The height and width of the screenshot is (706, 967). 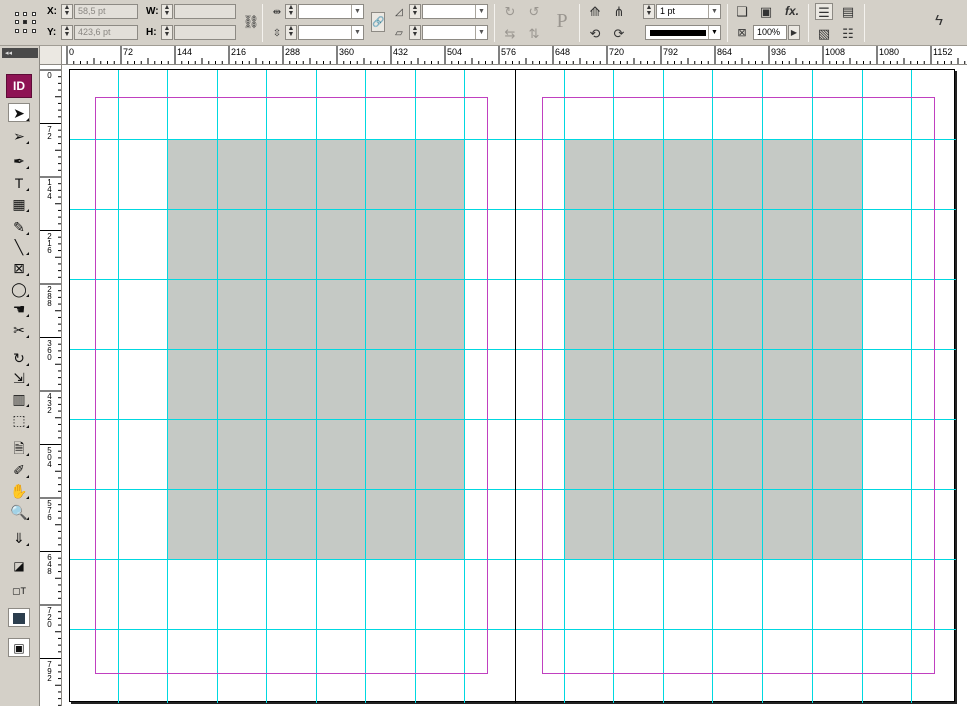 What do you see at coordinates (49, 243) in the screenshot?
I see `v-ruler-label: 216` at bounding box center [49, 243].